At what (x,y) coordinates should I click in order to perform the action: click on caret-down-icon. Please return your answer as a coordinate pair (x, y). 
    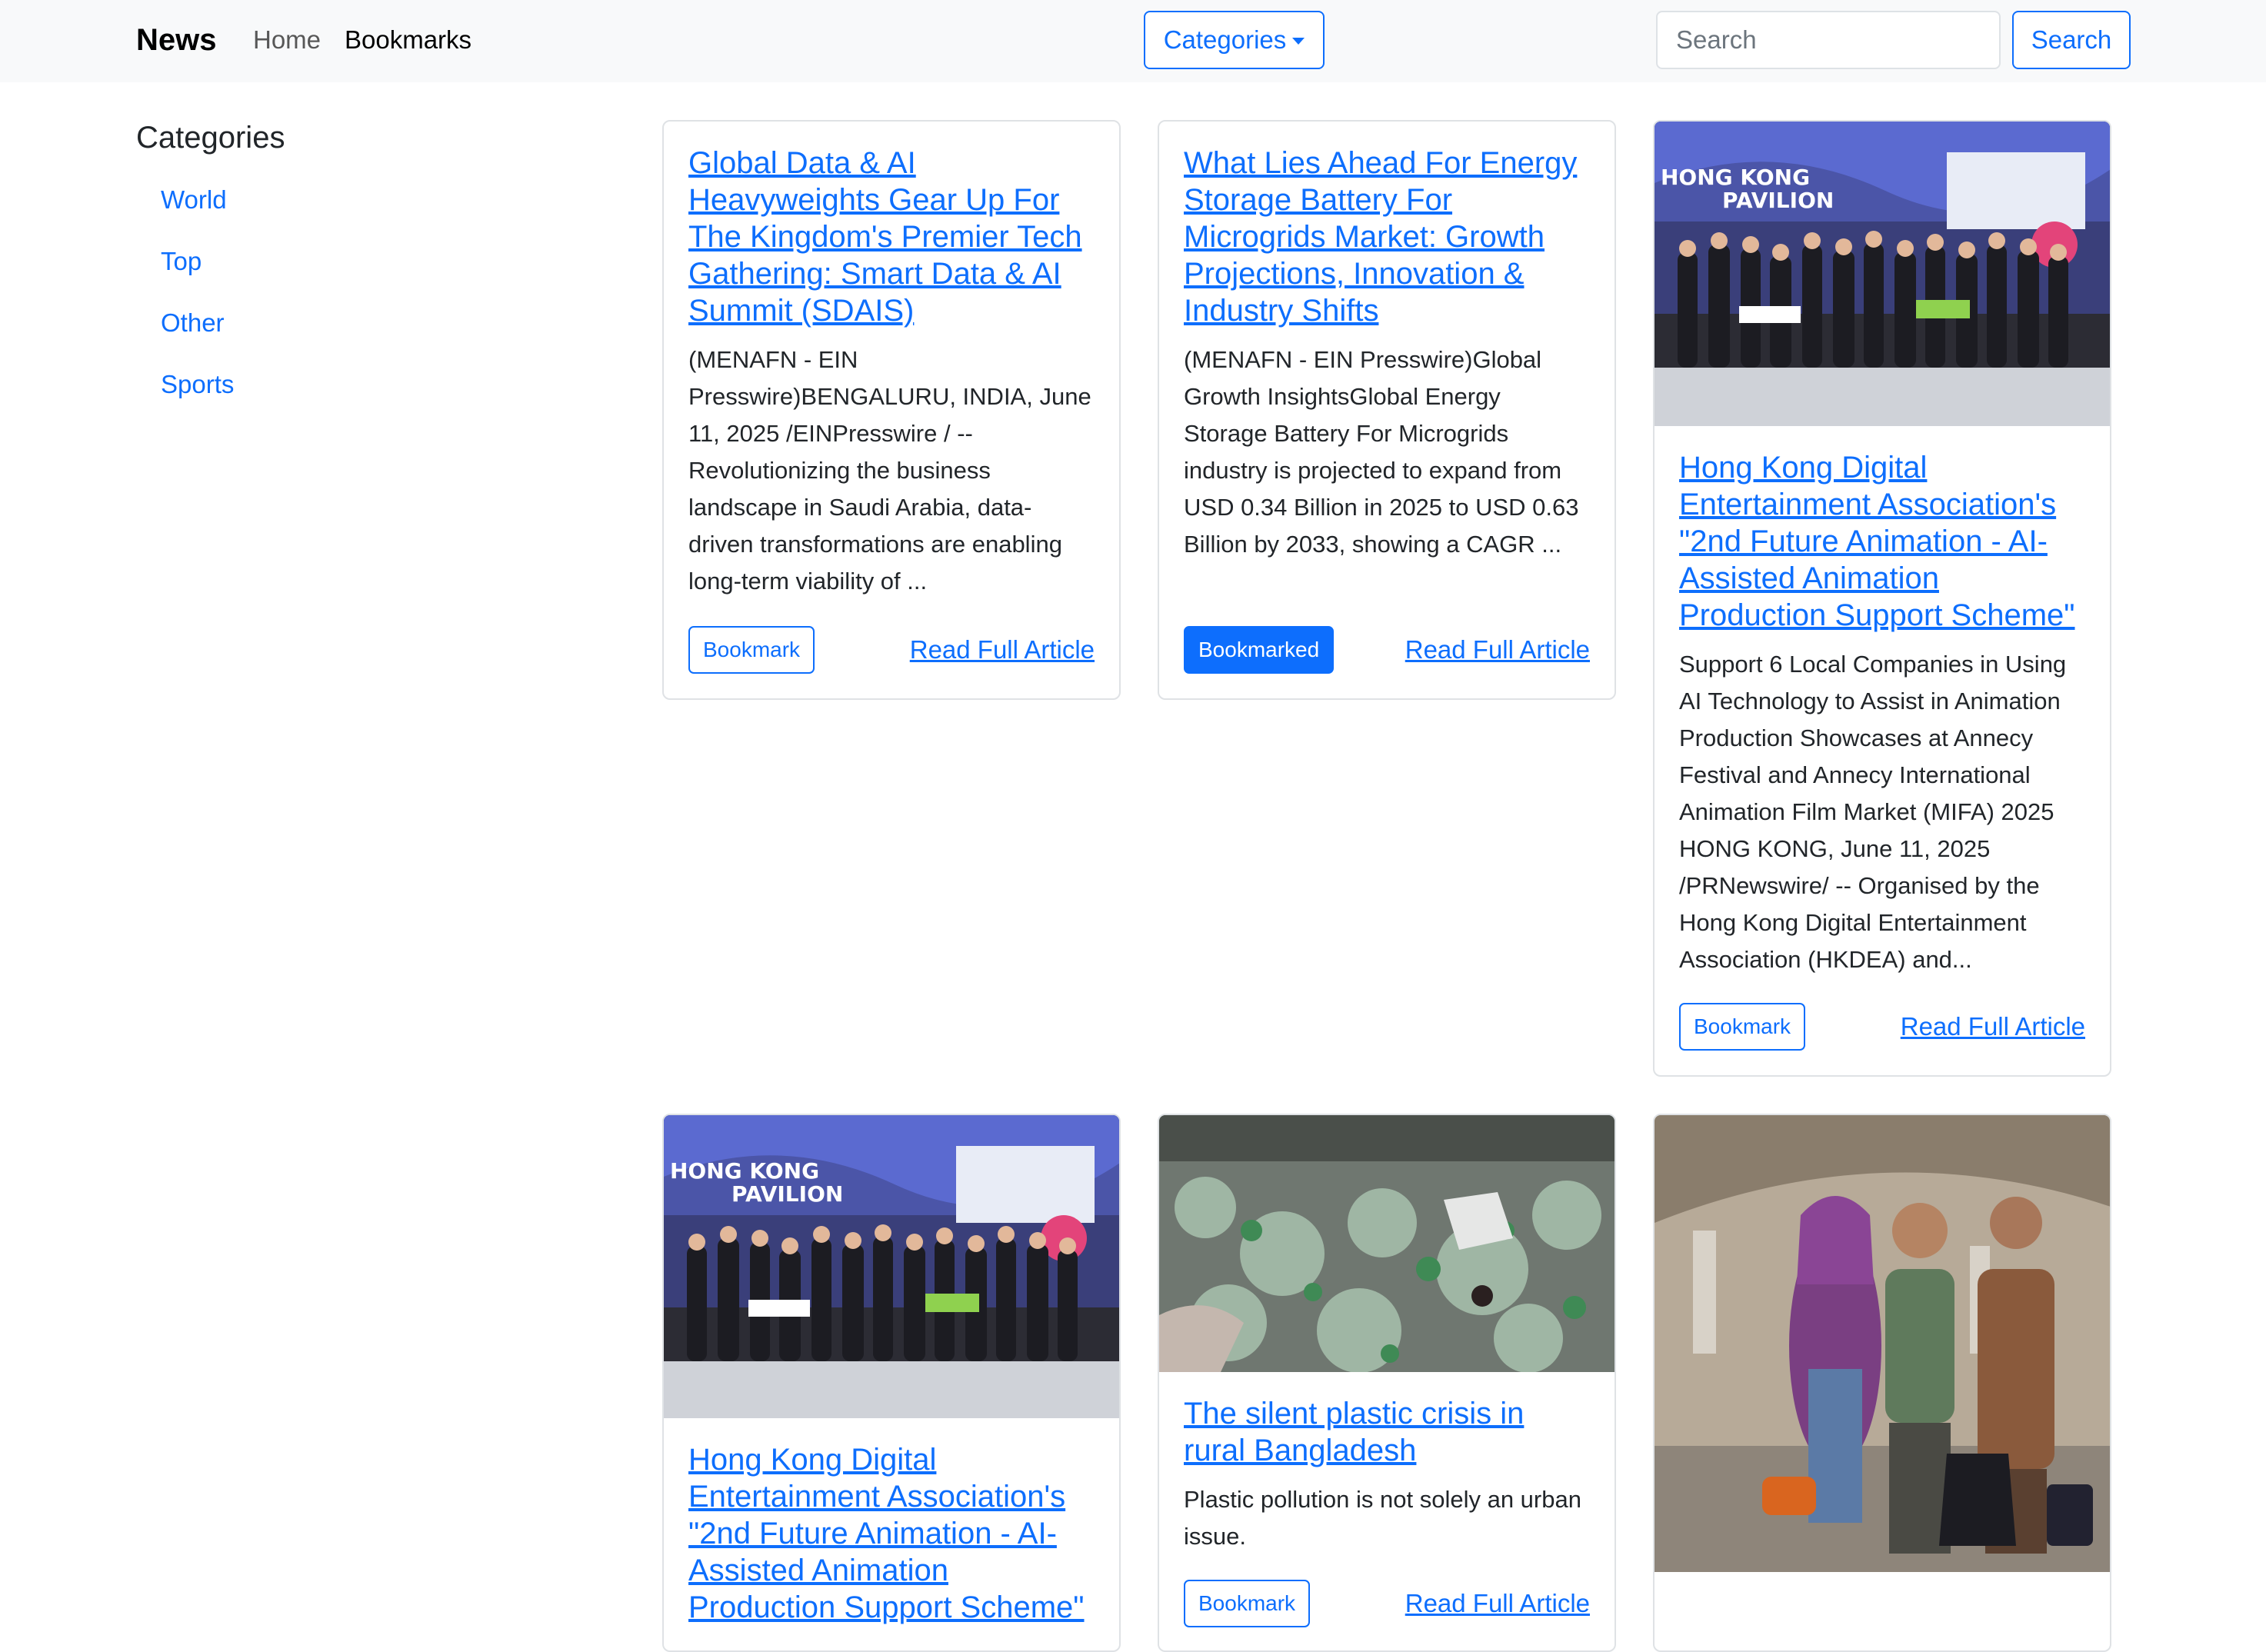
    Looking at the image, I should click on (1298, 41).